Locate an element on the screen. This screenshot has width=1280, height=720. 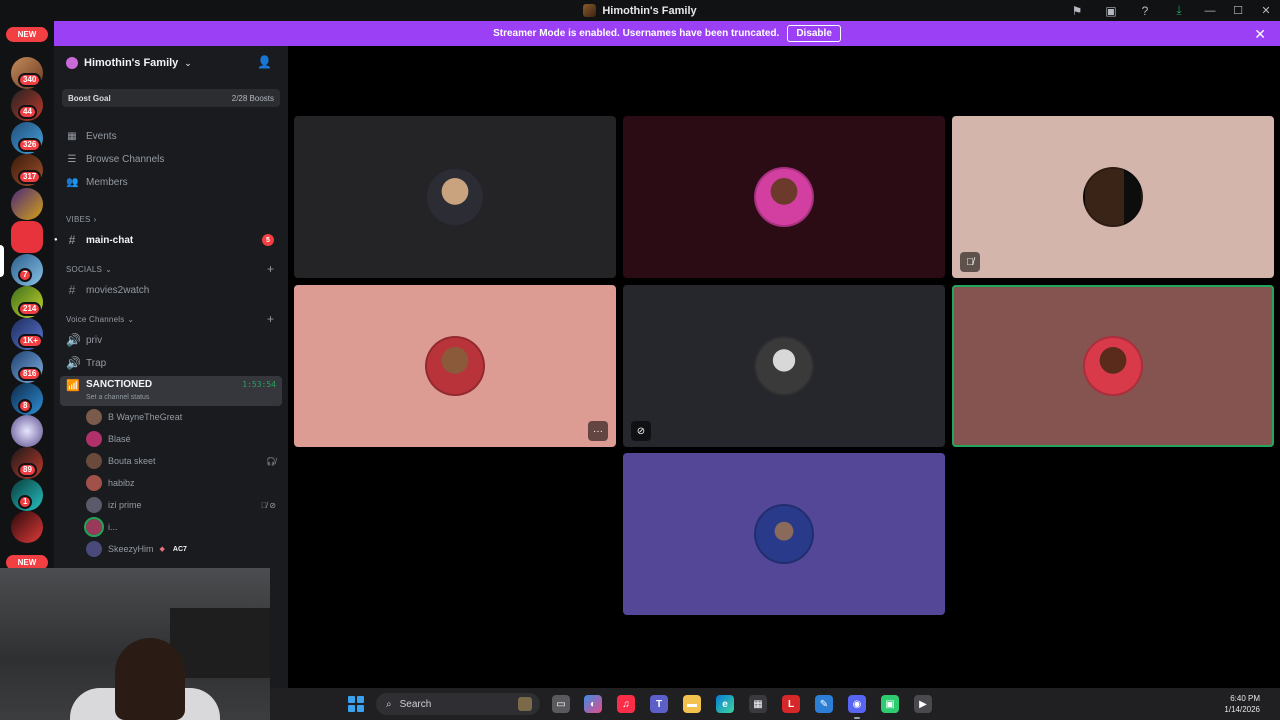
category-socials: SOCIALS ⌄ is located at coordinates (89, 269).